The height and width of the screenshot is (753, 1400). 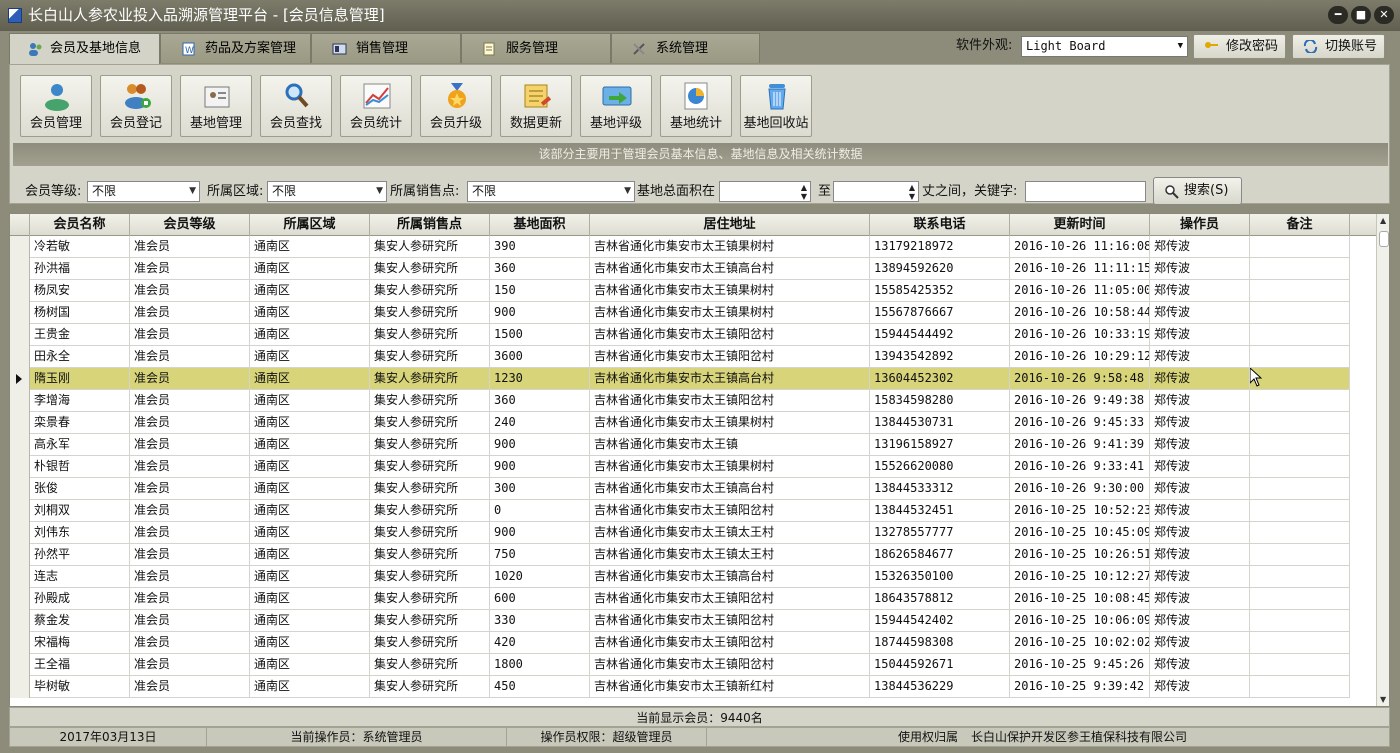 I want to click on table-cell: 18643578812, so click(x=940, y=599).